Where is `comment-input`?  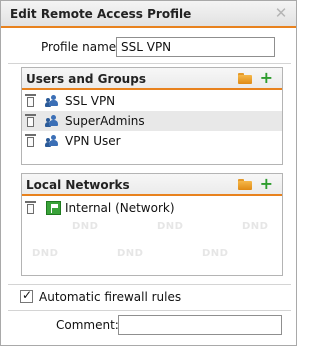
comment-input is located at coordinates (200, 325).